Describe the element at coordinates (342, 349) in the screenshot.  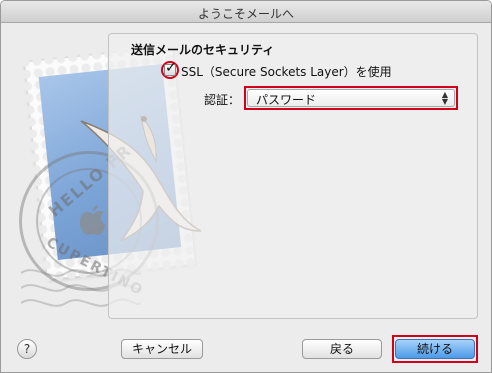
I see `back-button: 戻る` at that location.